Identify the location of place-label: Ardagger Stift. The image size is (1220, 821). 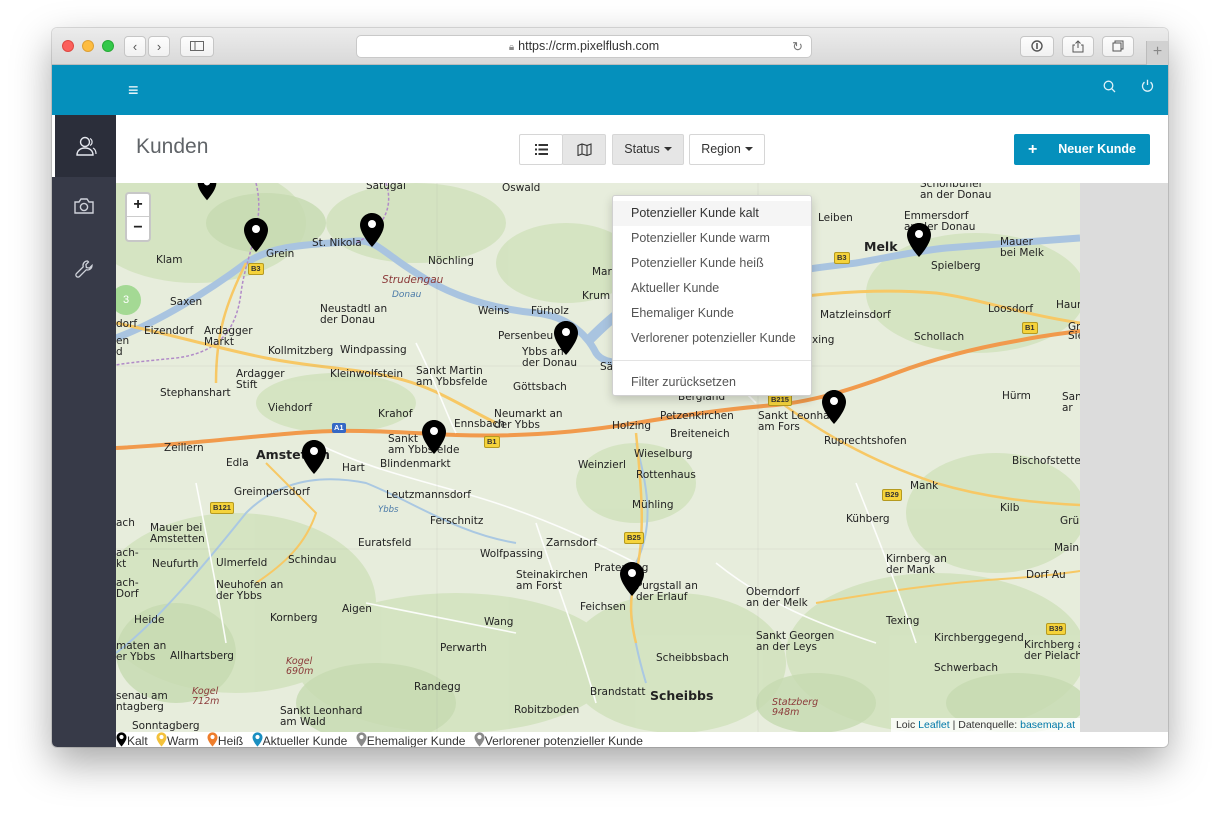
(260, 380).